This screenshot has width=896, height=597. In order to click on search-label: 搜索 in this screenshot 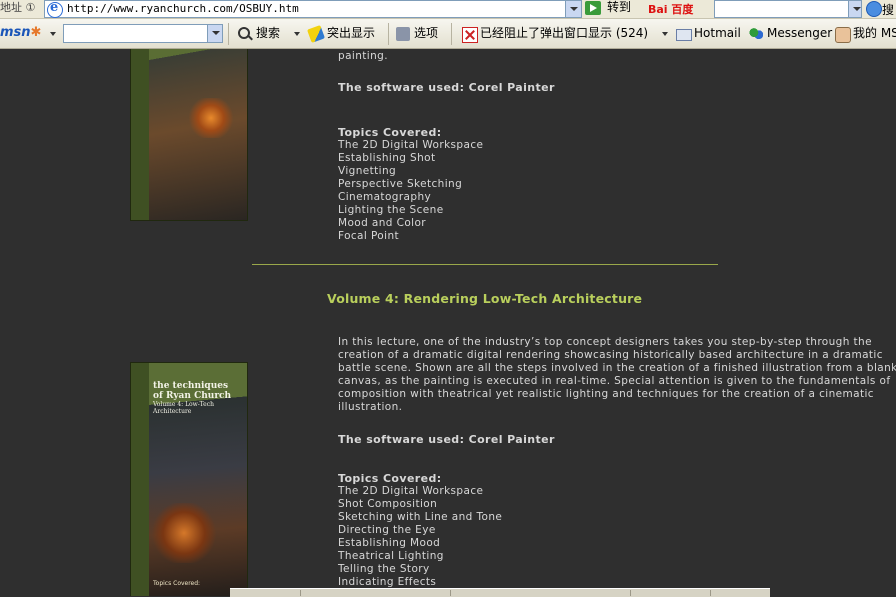, I will do `click(268, 33)`.